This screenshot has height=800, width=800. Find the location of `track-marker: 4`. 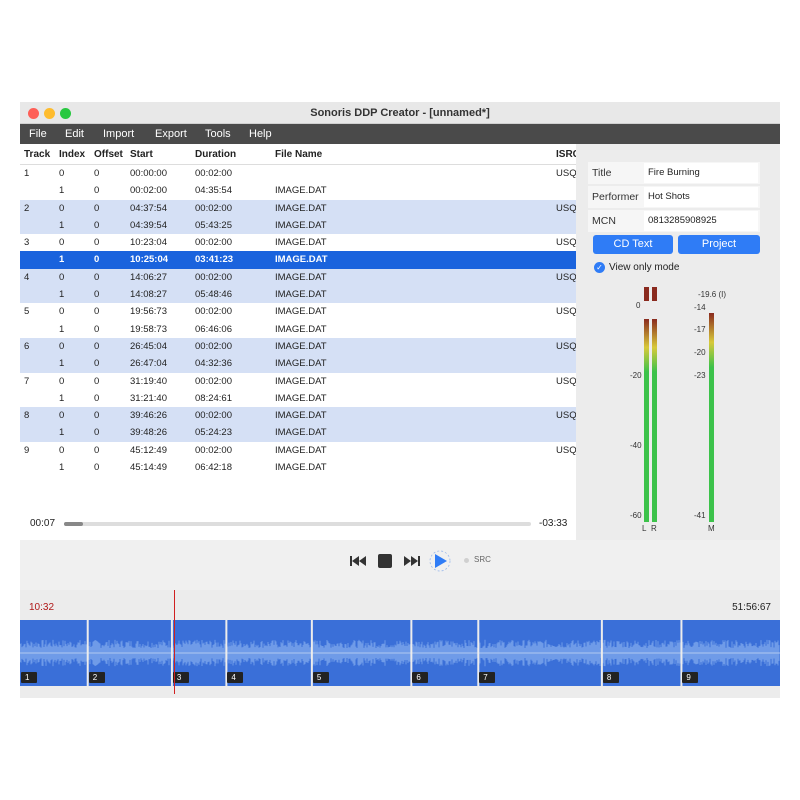

track-marker: 4 is located at coordinates (235, 677).